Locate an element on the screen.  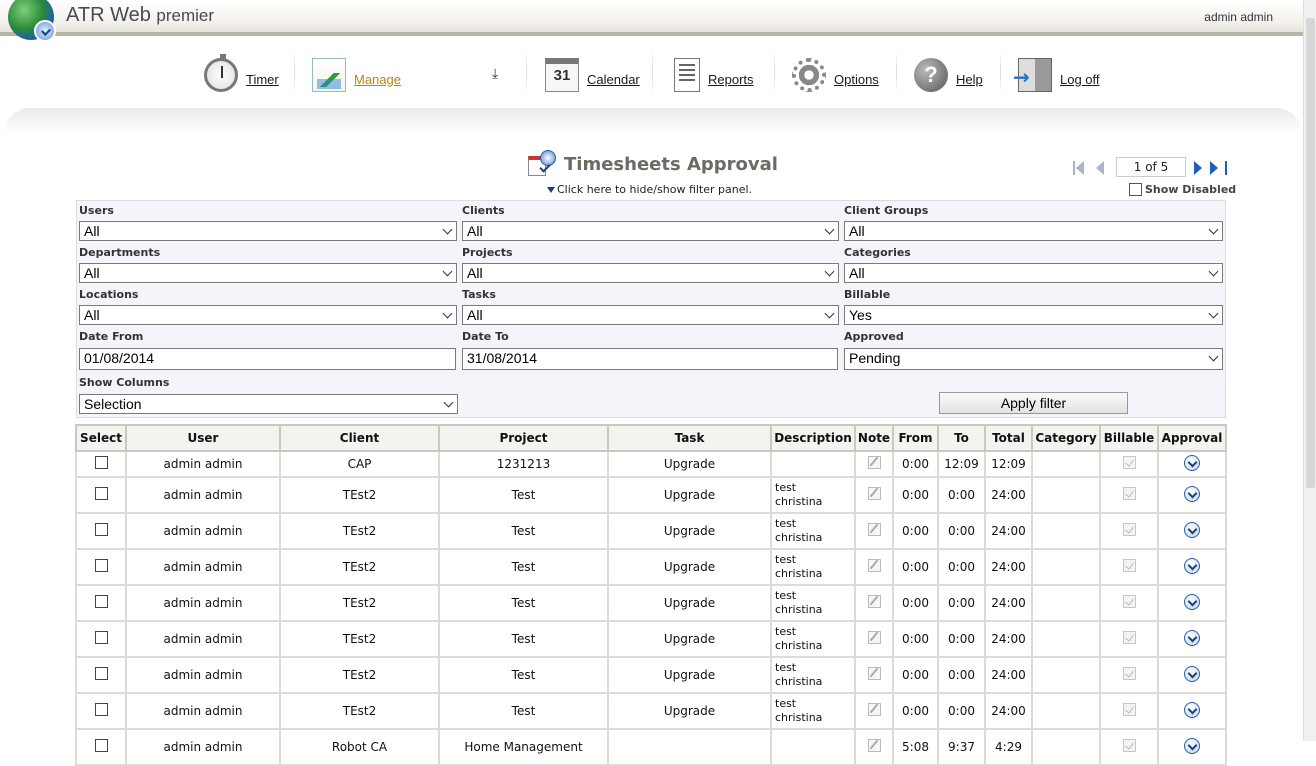
client-groups-select: All is located at coordinates (1033, 231).